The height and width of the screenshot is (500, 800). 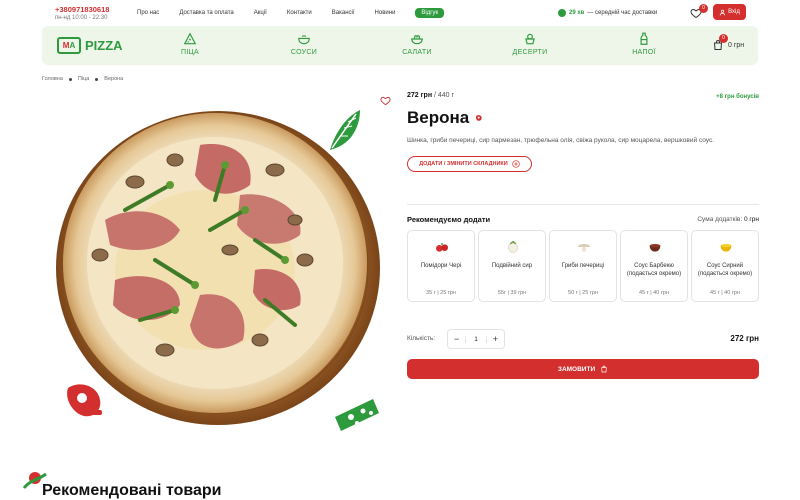 What do you see at coordinates (655, 248) in the screenshot?
I see `bbq-sauce-icon` at bounding box center [655, 248].